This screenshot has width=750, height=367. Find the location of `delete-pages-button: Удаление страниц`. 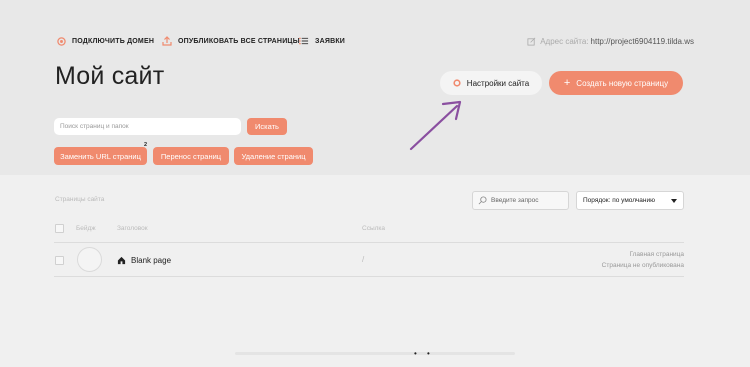

delete-pages-button: Удаление страниц is located at coordinates (273, 156).